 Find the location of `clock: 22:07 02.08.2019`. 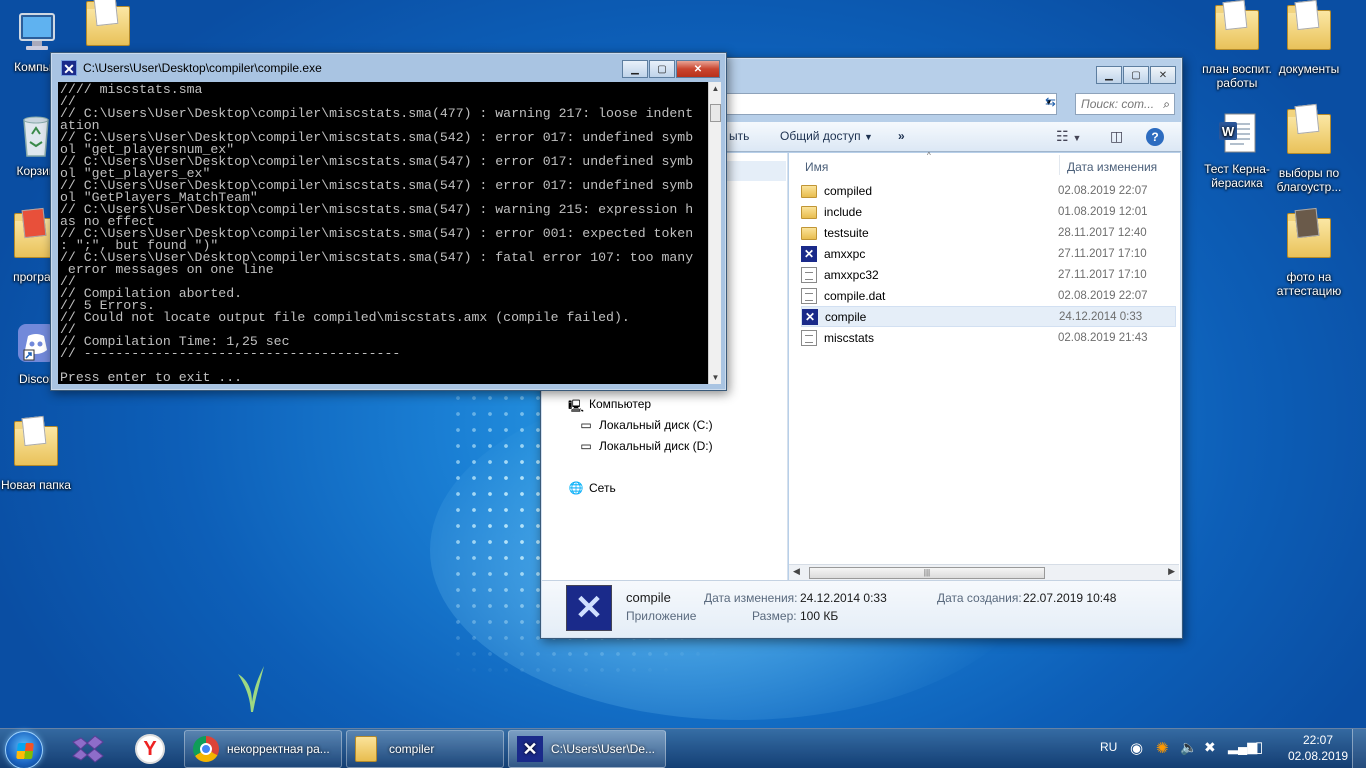

clock: 22:07 02.08.2019 is located at coordinates (1318, 748).